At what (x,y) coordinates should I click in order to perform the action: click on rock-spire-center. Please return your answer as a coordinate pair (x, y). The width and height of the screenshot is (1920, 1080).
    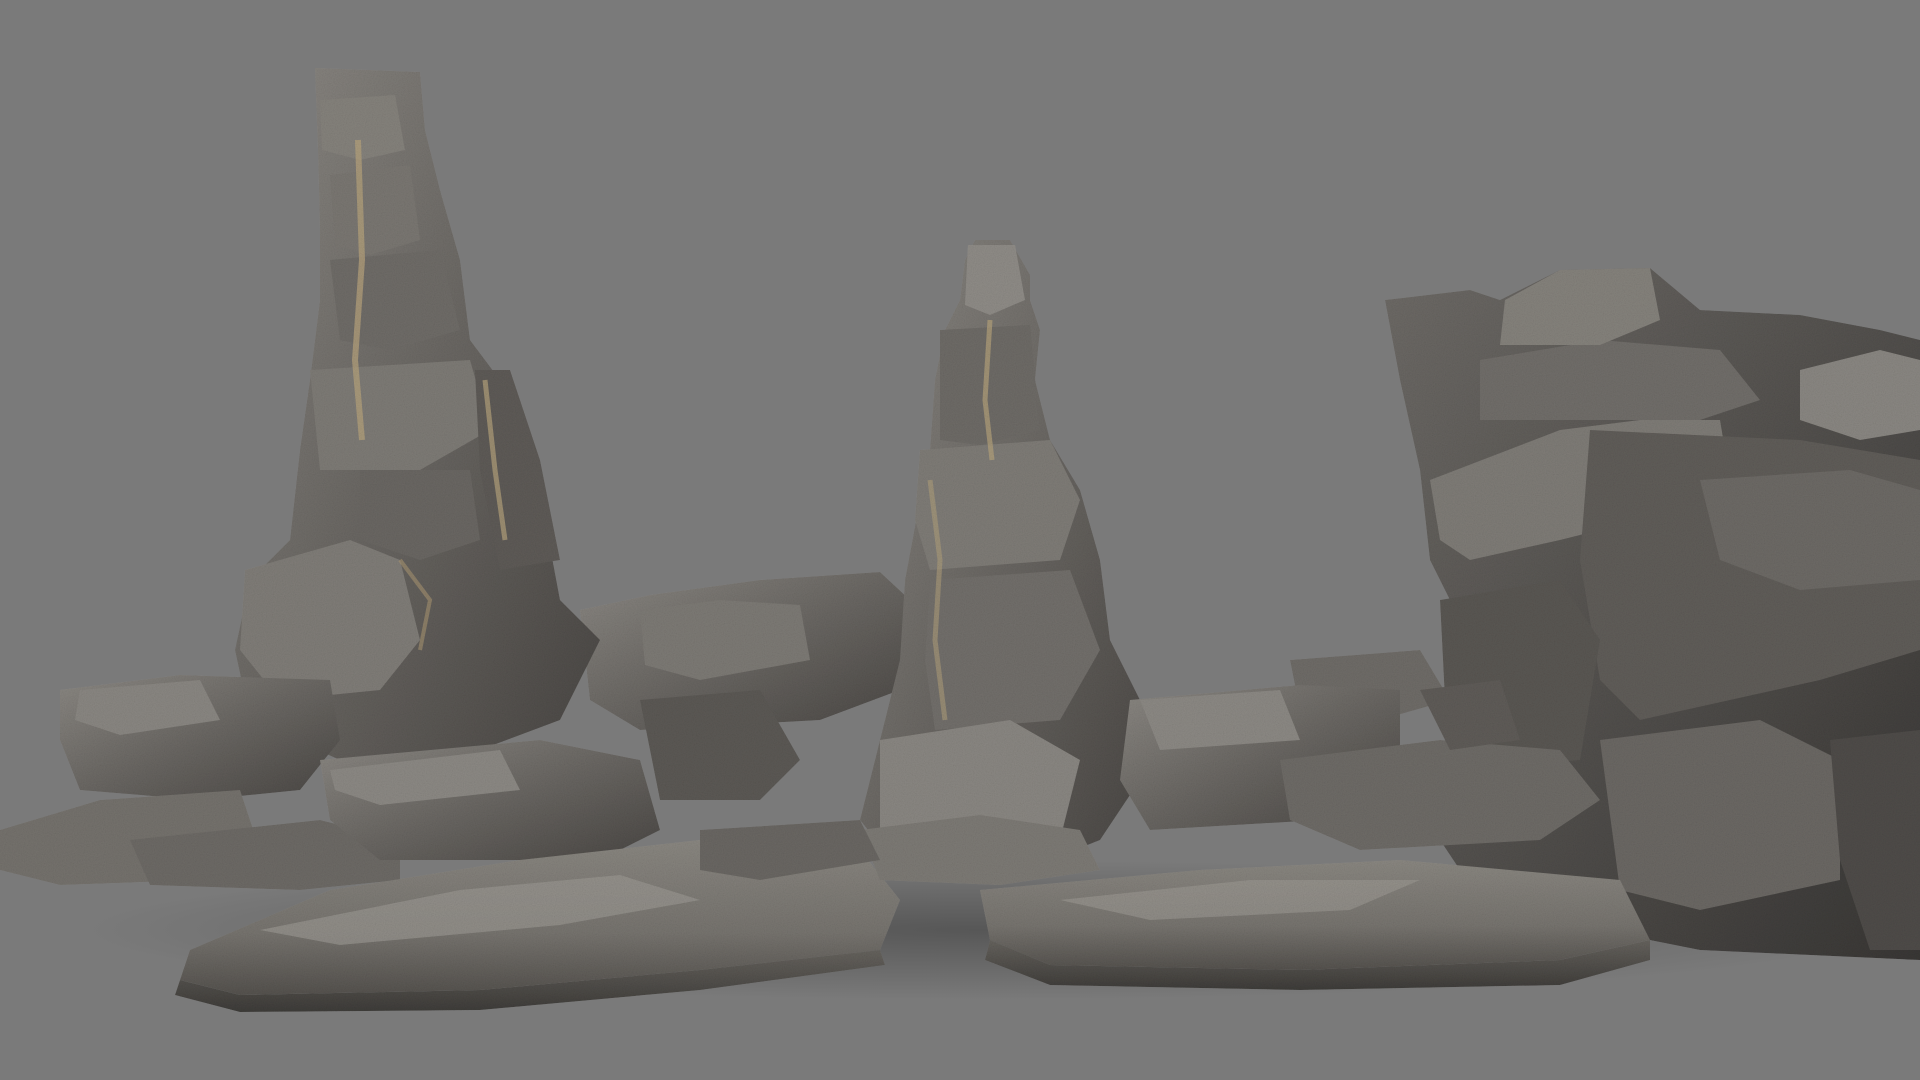
    Looking at the image, I should click on (1000, 560).